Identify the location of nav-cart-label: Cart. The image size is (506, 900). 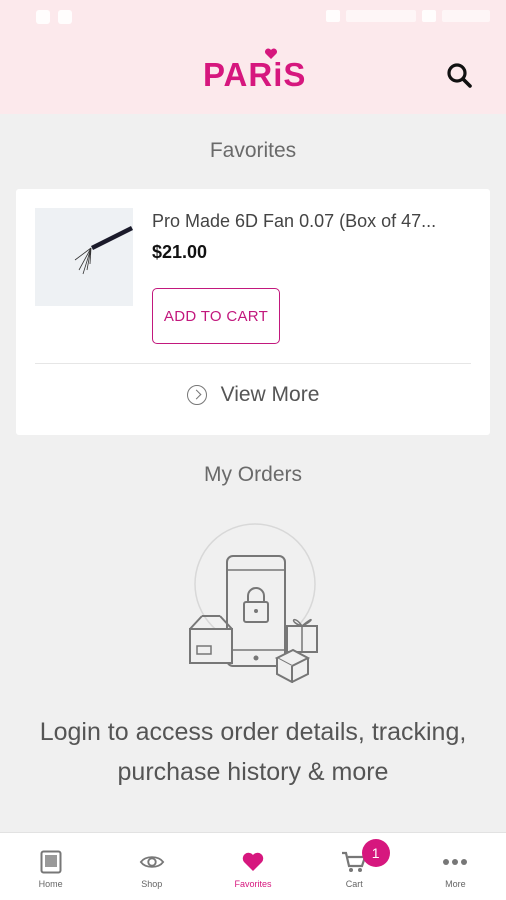
(354, 884).